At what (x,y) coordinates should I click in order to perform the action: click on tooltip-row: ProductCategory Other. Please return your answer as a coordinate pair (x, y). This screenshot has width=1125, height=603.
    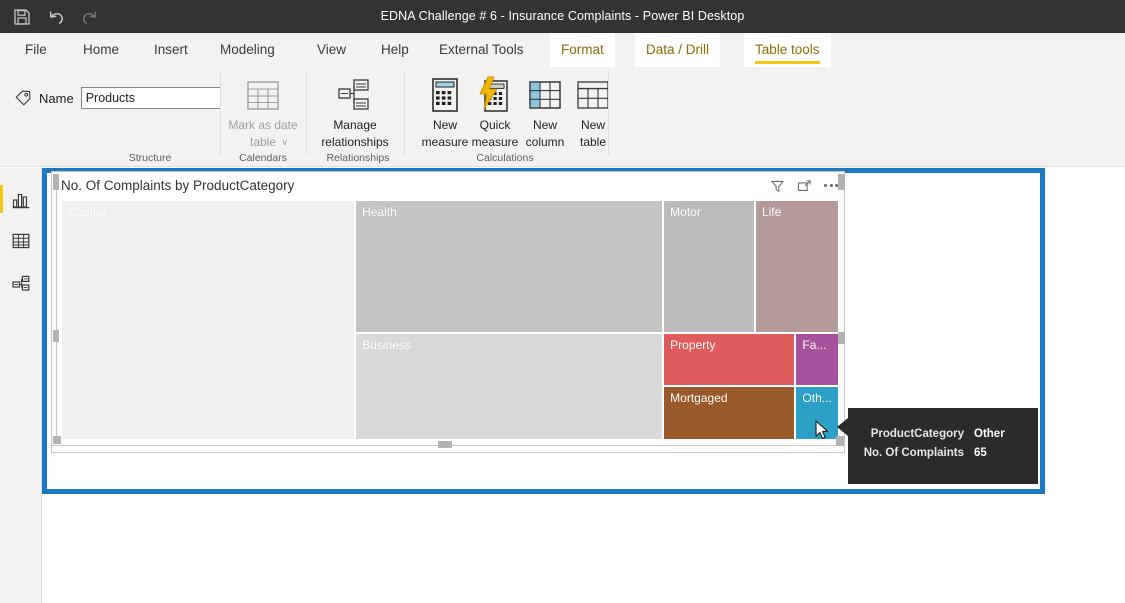
    Looking at the image, I should click on (943, 434).